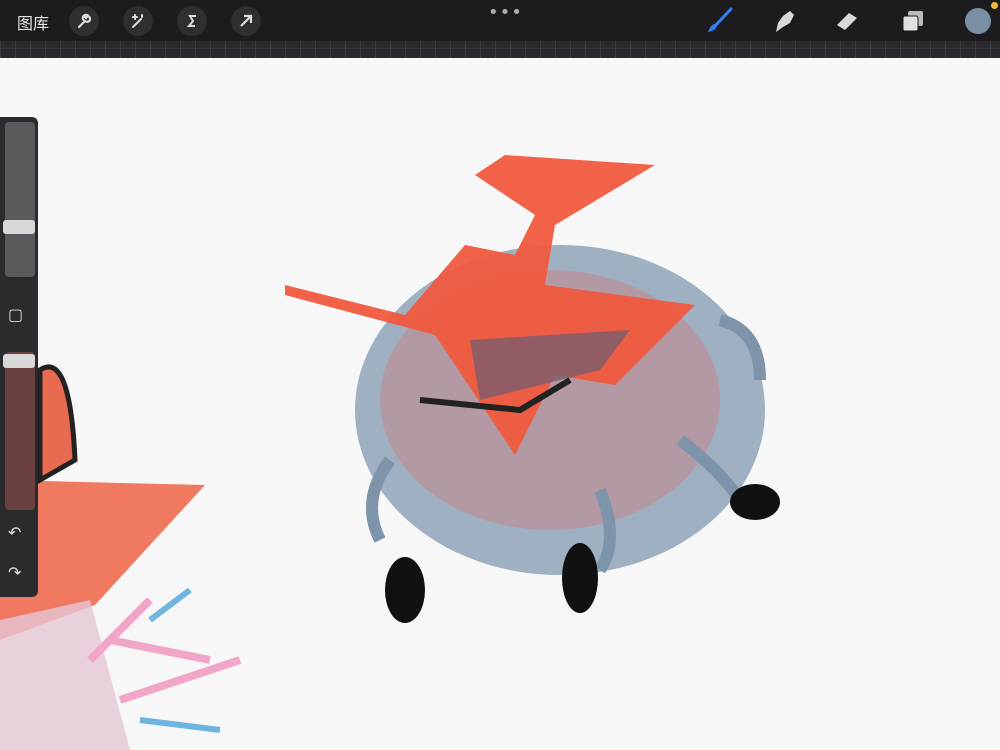 This screenshot has height=750, width=1000. What do you see at coordinates (33, 22) in the screenshot?
I see `gallery-button: 图库` at bounding box center [33, 22].